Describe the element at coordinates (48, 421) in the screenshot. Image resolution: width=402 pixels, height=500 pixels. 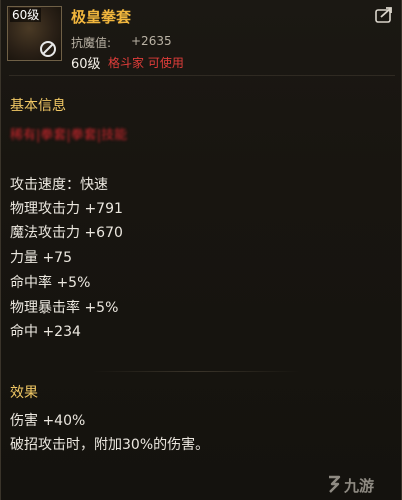
I see `effect-damage: 伤害 +40%` at that location.